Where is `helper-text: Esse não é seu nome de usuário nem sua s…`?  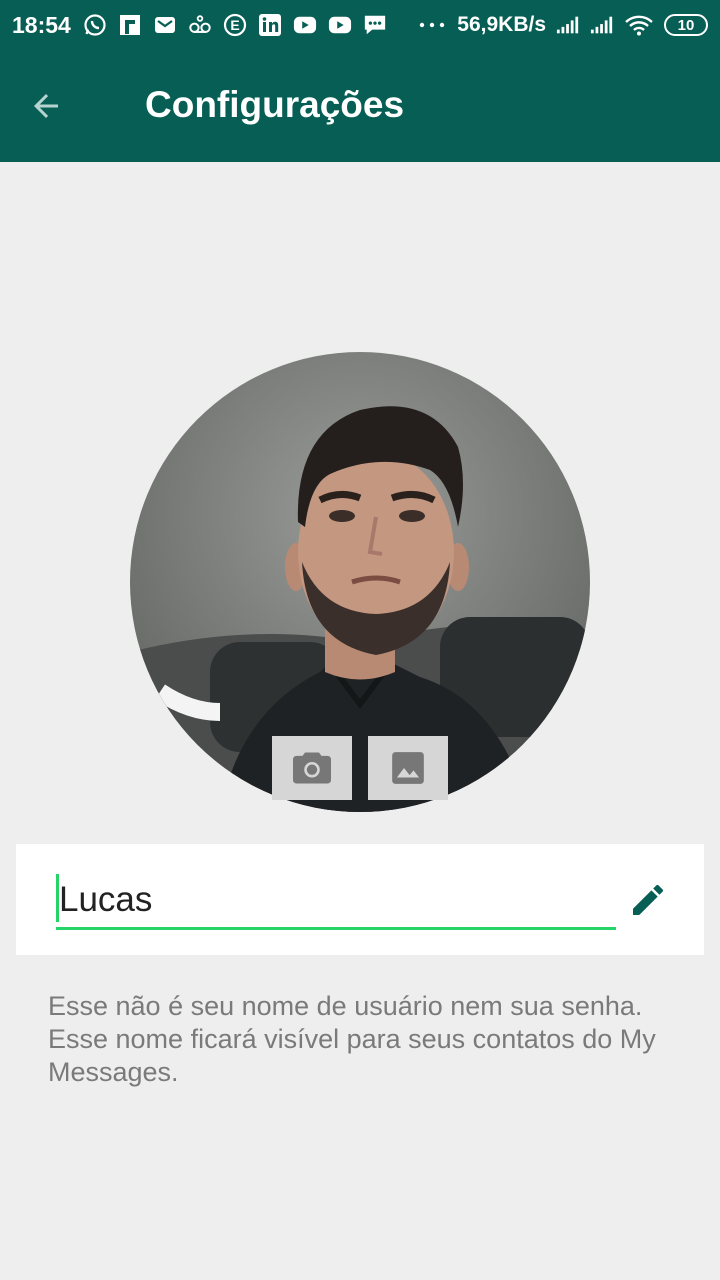
helper-text: Esse não é seu nome de usuário nem sua s… is located at coordinates (352, 1039).